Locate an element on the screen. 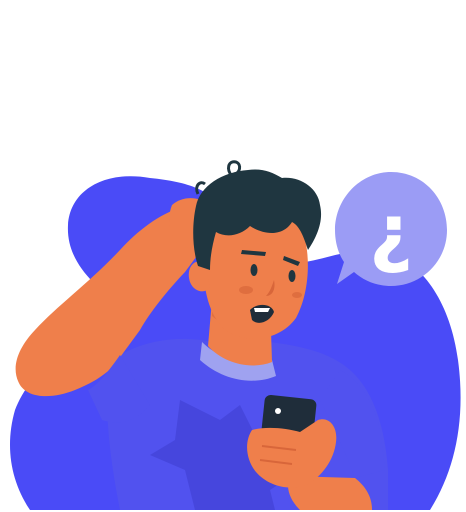 The height and width of the screenshot is (512, 466). inverted-question-mark: ¿ is located at coordinates (391, 231).